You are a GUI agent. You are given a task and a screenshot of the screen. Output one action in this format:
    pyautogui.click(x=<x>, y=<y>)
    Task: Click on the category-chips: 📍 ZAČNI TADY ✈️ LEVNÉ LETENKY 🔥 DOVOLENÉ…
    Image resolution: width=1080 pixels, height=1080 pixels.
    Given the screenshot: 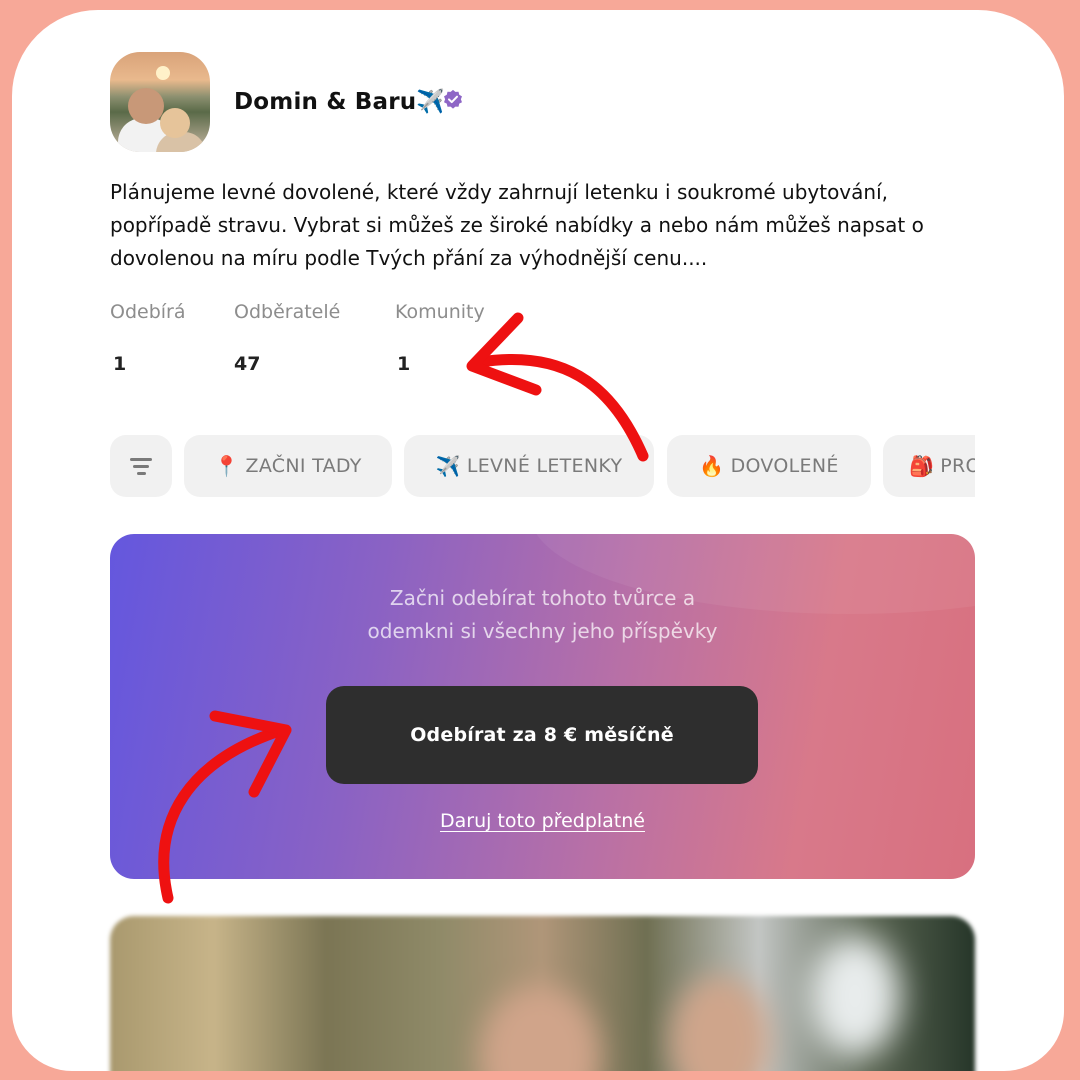 What is the action you would take?
    pyautogui.click(x=542, y=466)
    